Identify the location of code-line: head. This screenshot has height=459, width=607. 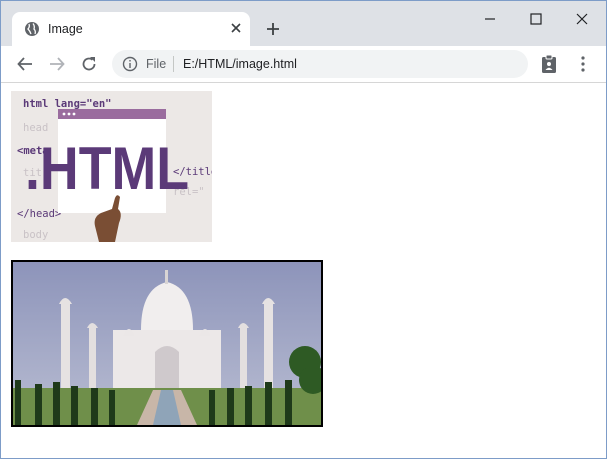
(35, 128).